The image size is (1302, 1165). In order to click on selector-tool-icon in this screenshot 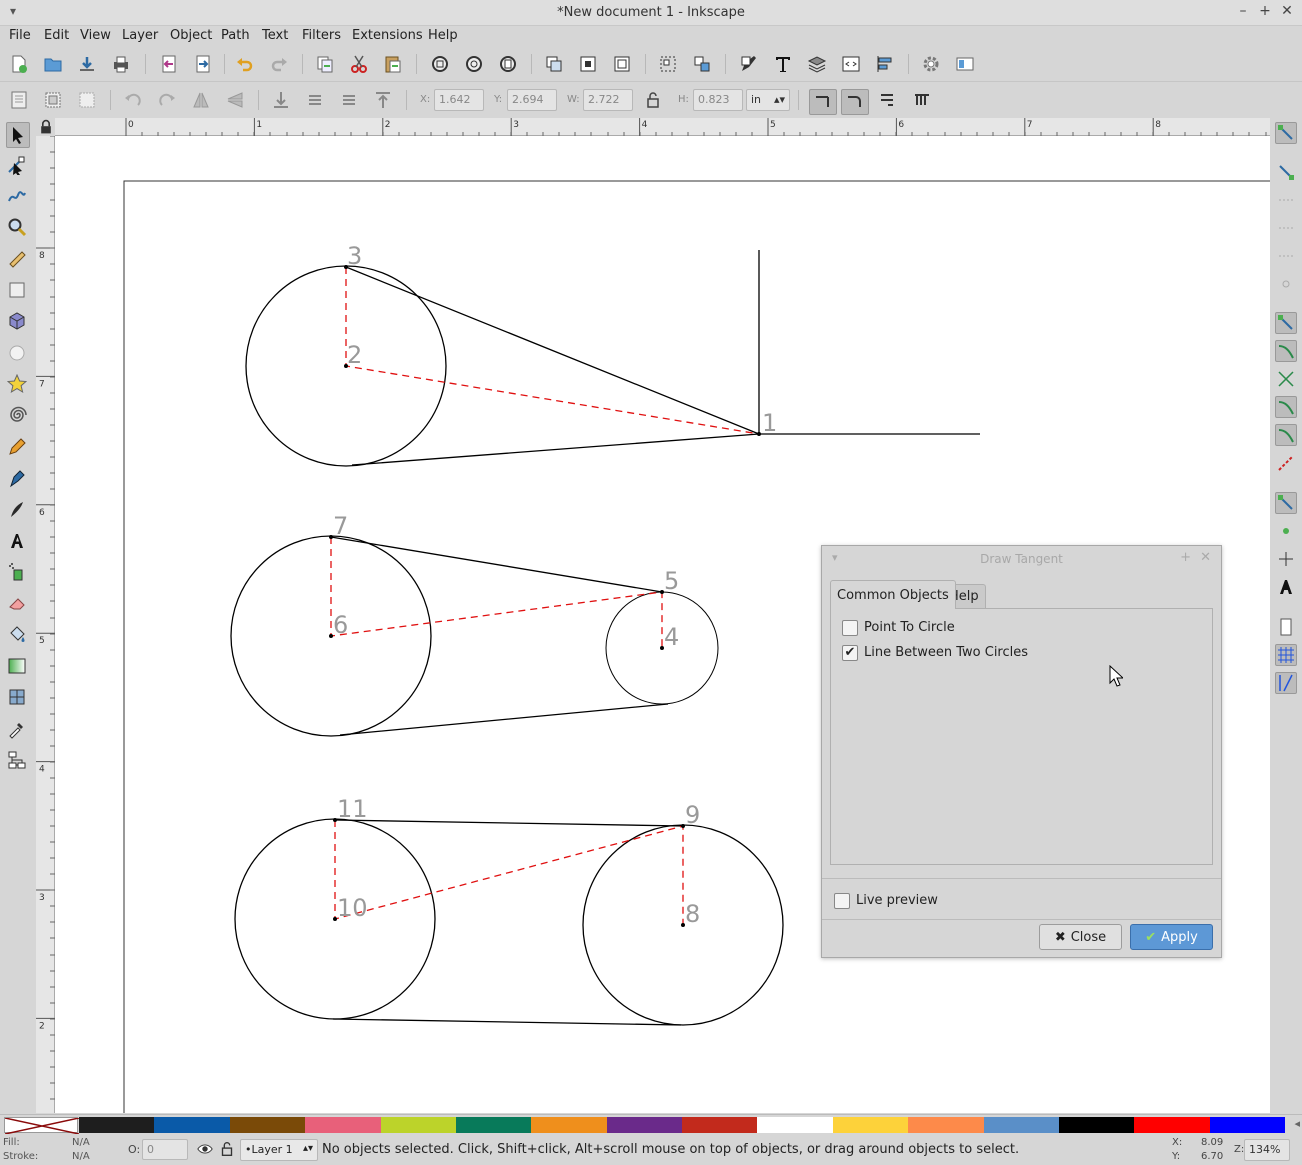, I will do `click(18, 135)`.